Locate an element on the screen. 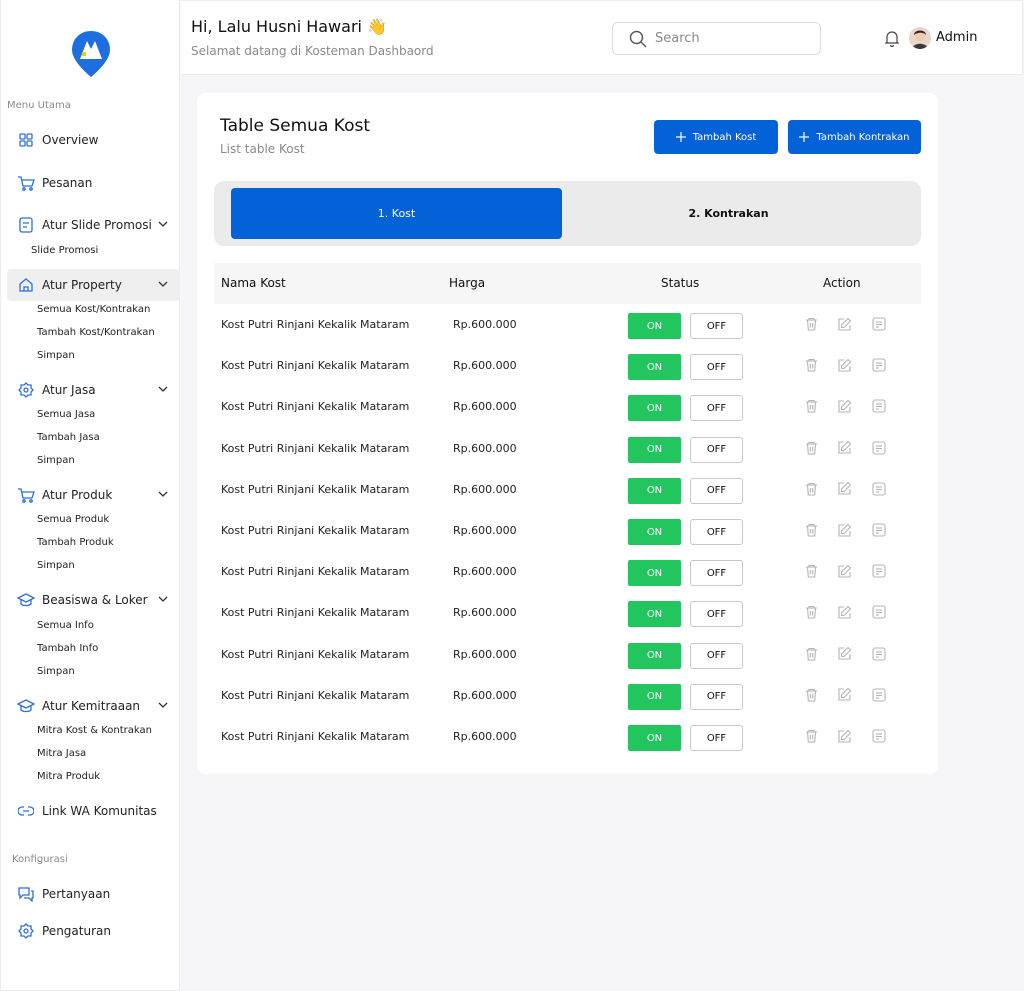 This screenshot has width=1024, height=991. sidebar-item-pesanan: Pesanan is located at coordinates (93, 183).